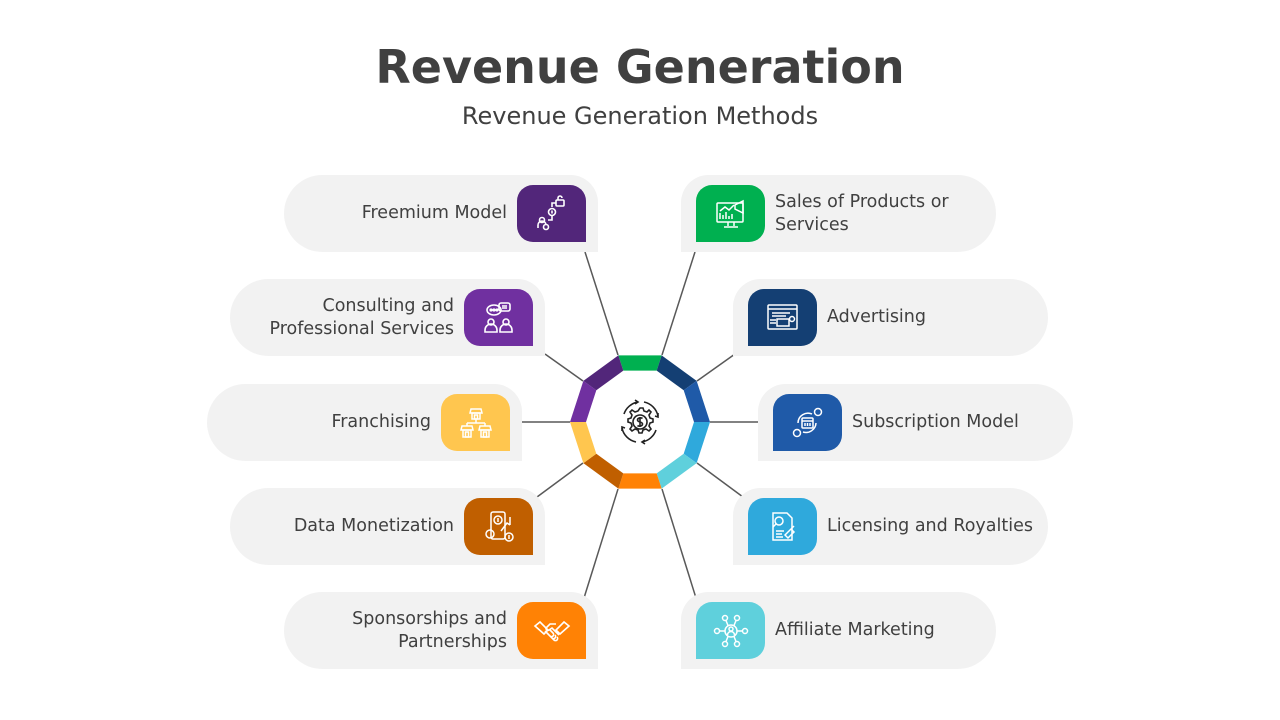 This screenshot has height=720, width=1280. I want to click on consulting-chat-people-icon, so click(498, 317).